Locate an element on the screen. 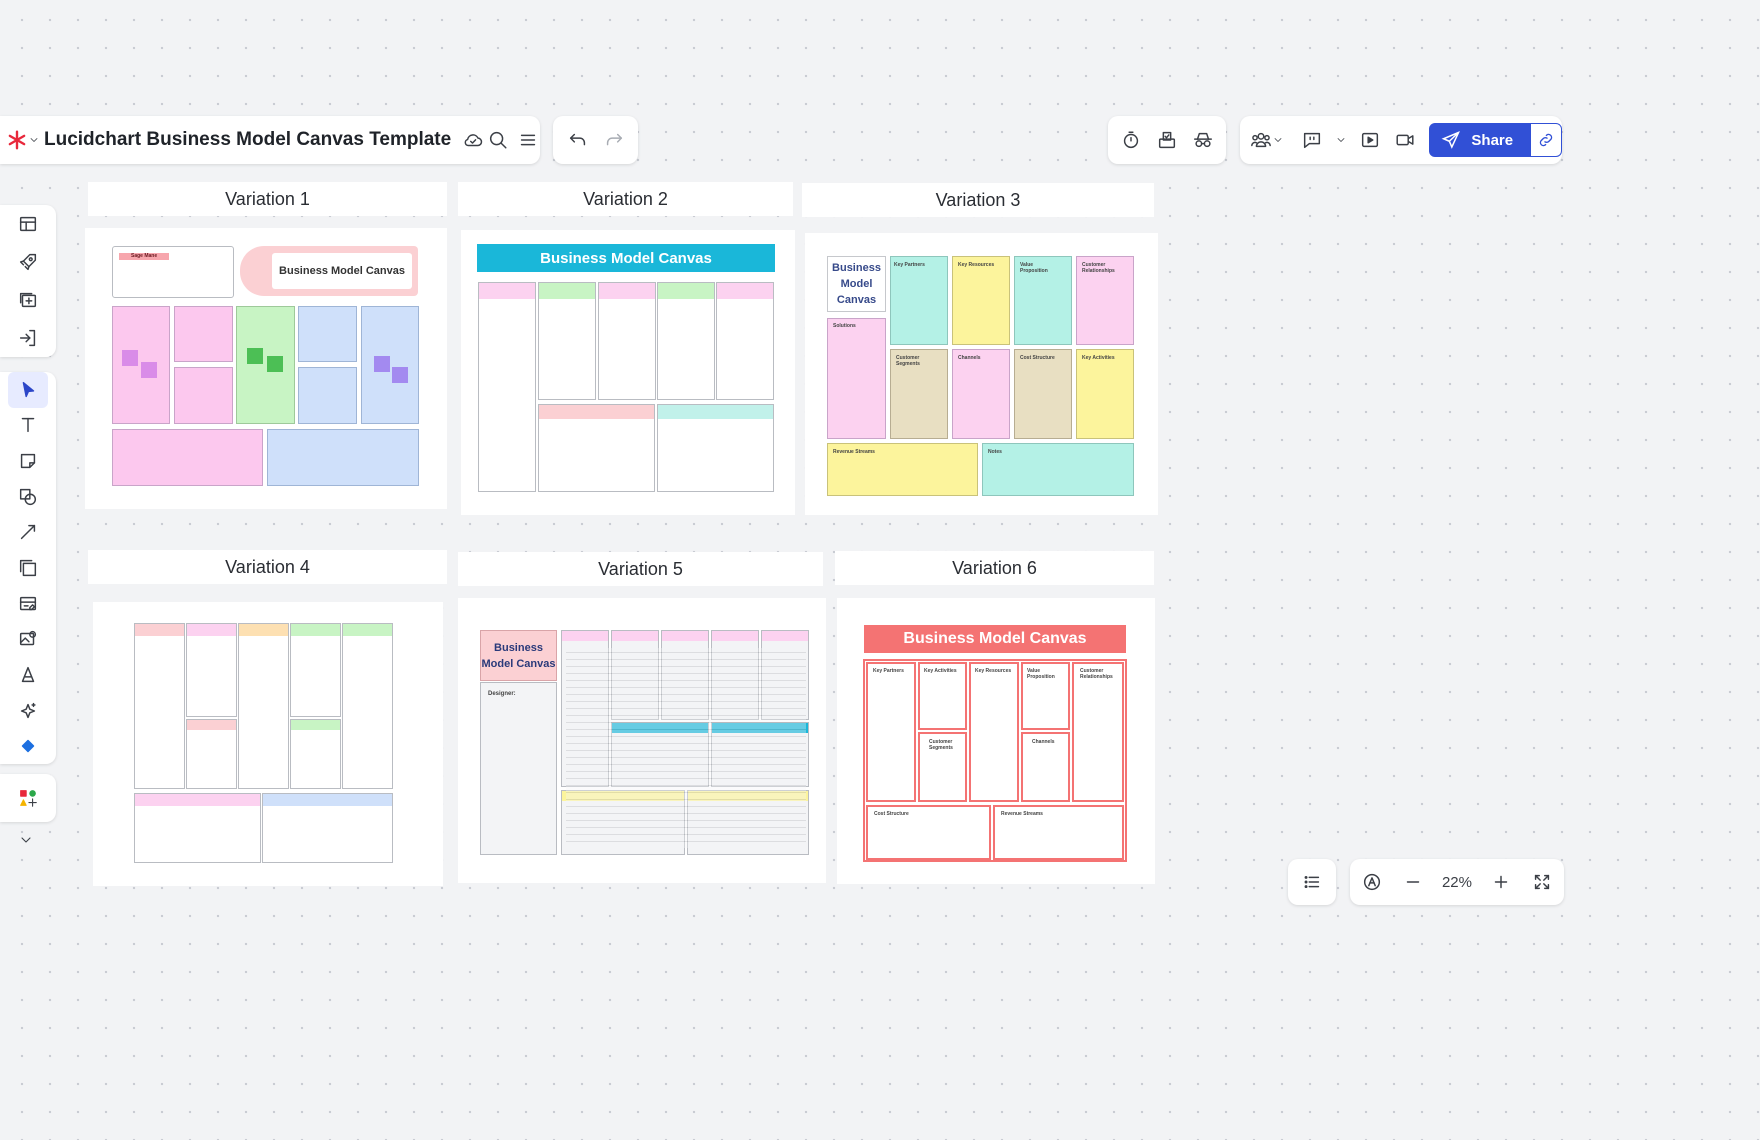  presentation-play-icon is located at coordinates (1369, 140).